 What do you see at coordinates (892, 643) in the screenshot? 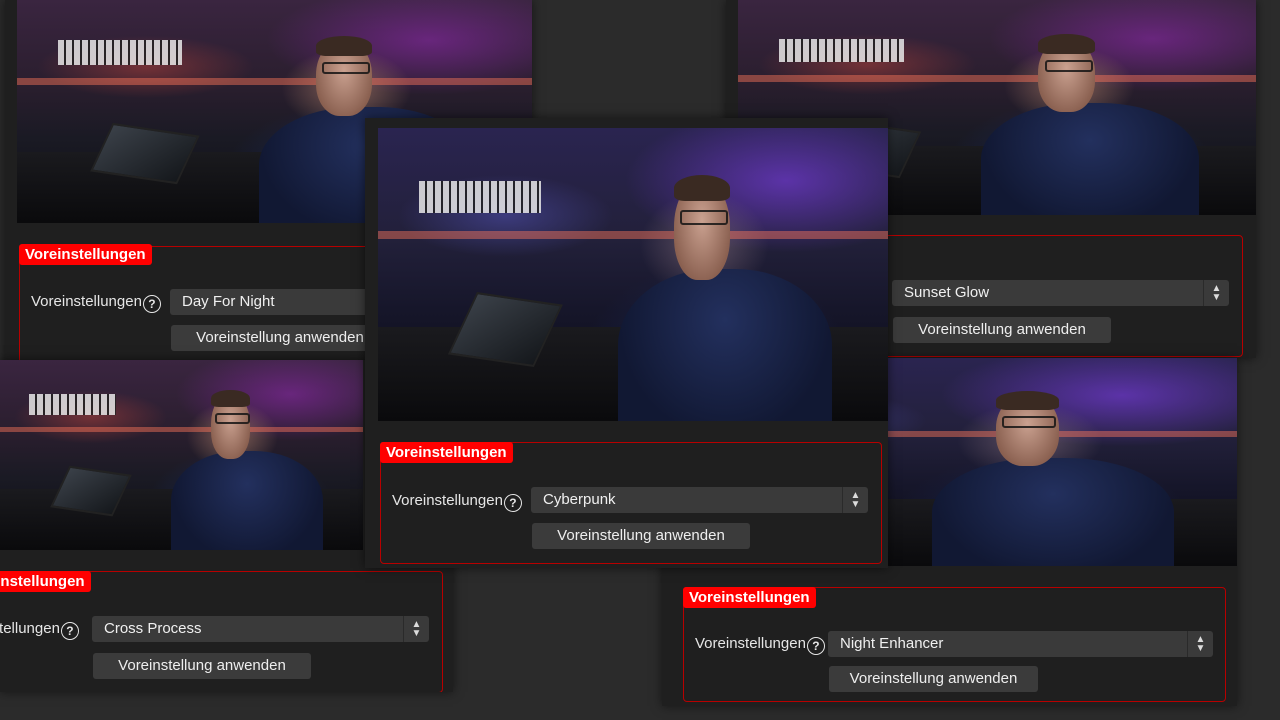
I see `presets-select-value: Night Enhancer` at bounding box center [892, 643].